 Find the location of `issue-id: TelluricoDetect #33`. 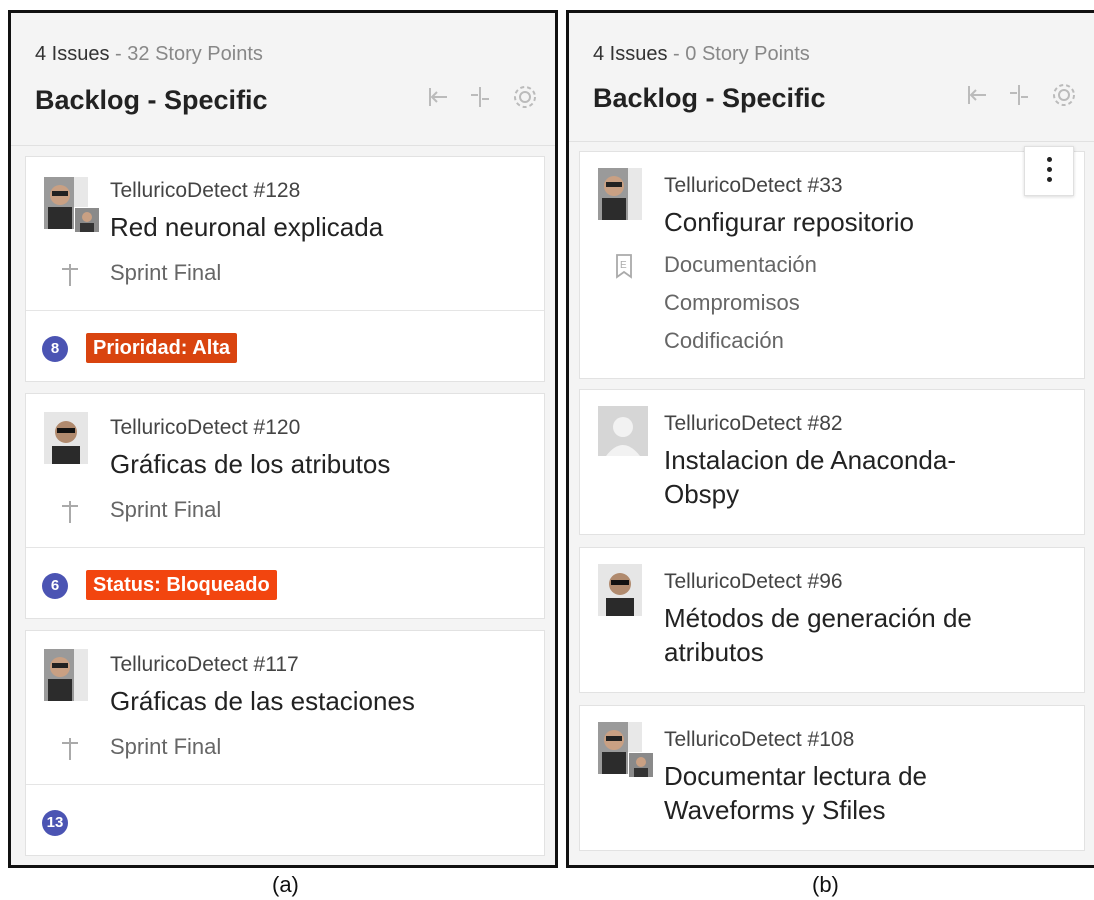

issue-id: TelluricoDetect #33 is located at coordinates (753, 186).